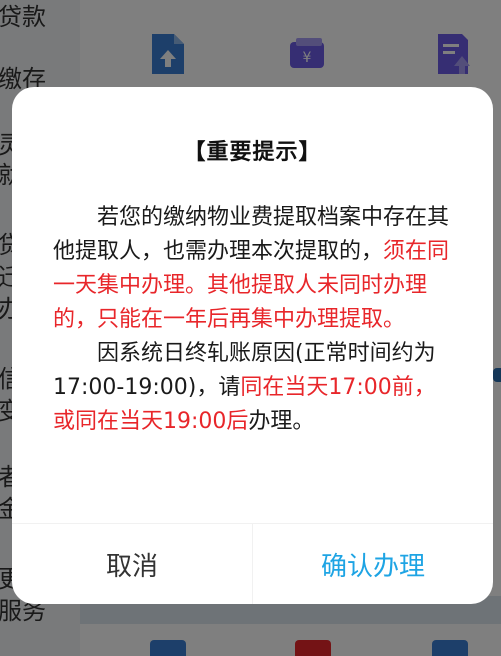 The image size is (501, 656). Describe the element at coordinates (281, 421) in the screenshot. I see `notice-text: 办理。` at that location.